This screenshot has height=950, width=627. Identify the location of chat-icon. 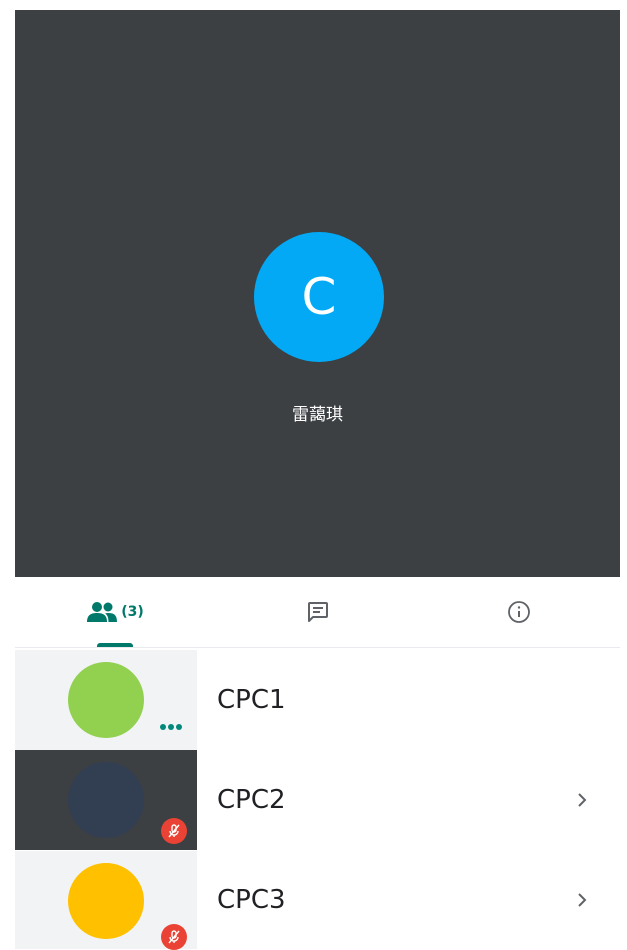
(317, 612).